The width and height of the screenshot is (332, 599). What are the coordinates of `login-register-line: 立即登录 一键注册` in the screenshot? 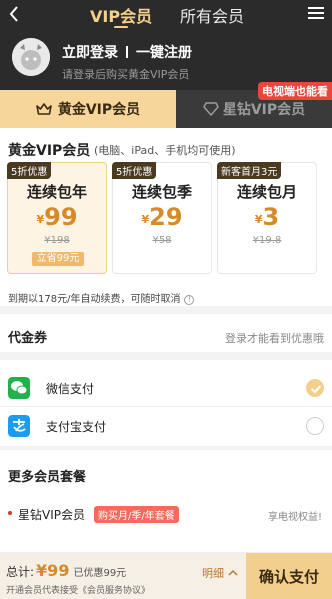 It's located at (127, 52).